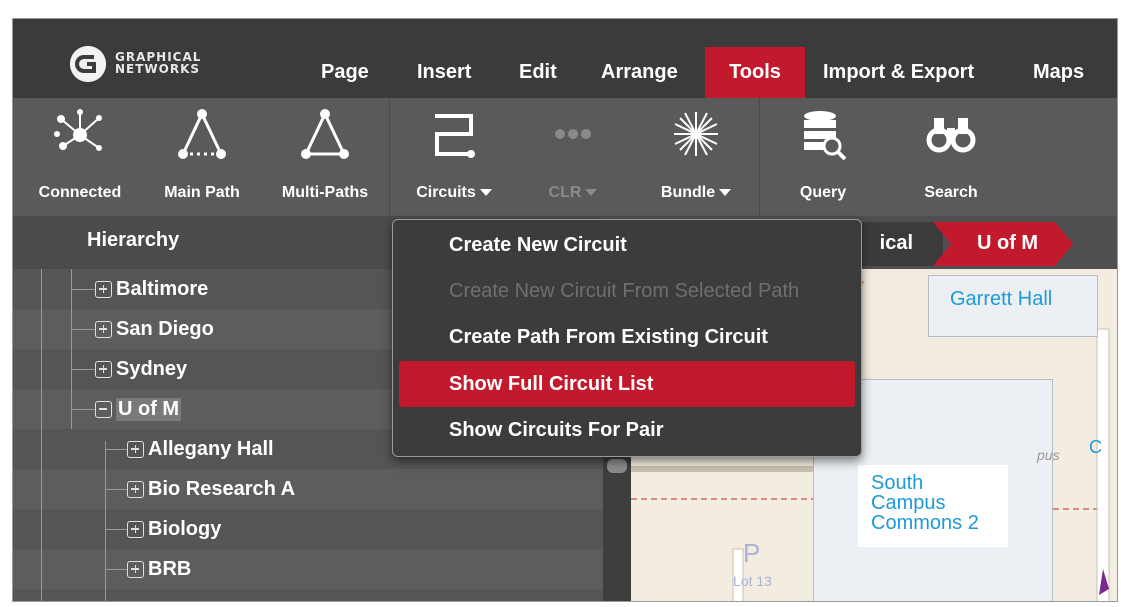  Describe the element at coordinates (565, 192) in the screenshot. I see `clr-text: CLR` at that location.